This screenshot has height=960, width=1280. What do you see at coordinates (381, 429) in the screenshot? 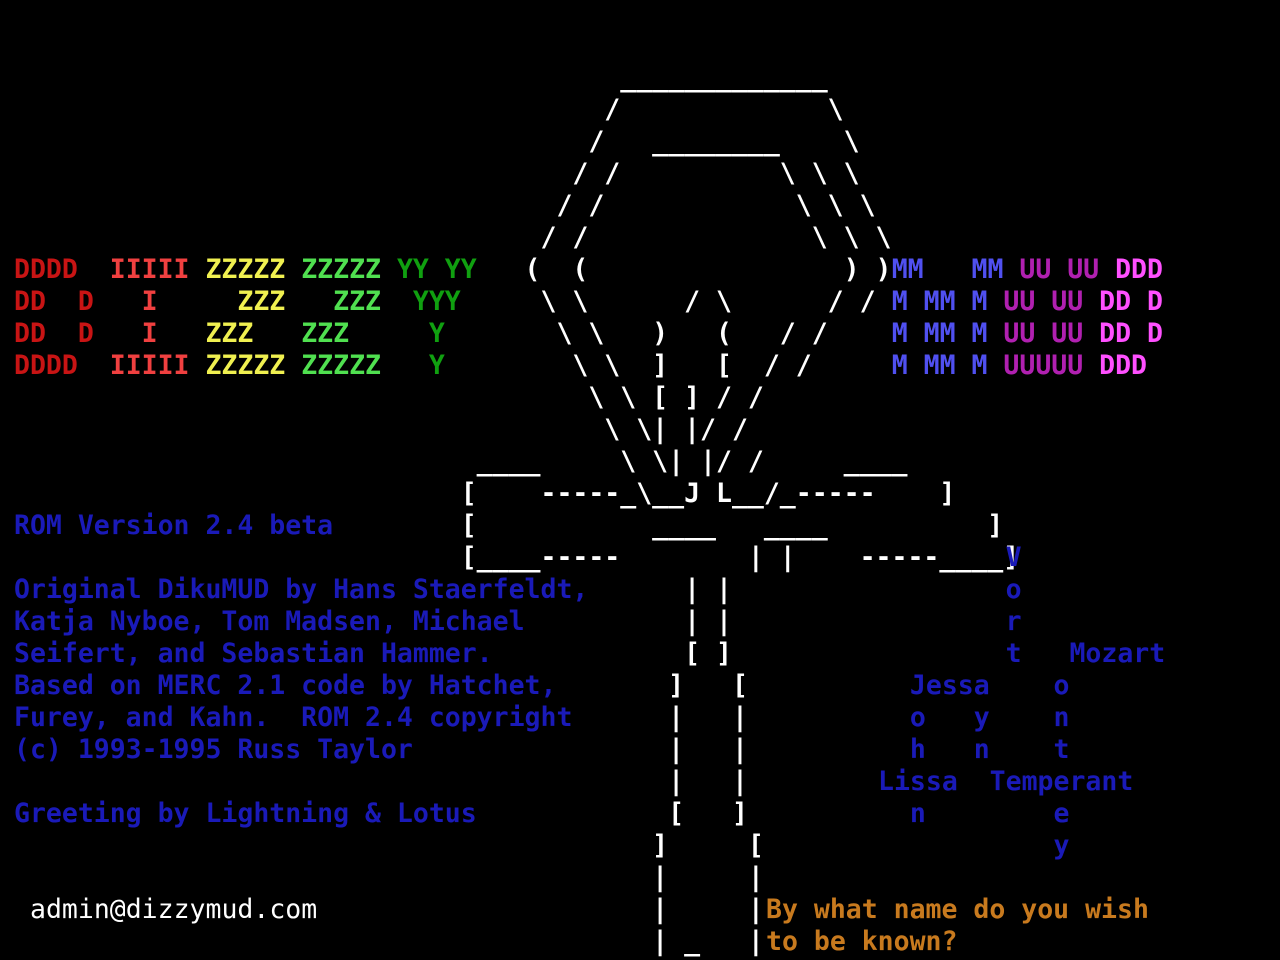
I see `ankh-art-line: \ \| |/ /` at bounding box center [381, 429].